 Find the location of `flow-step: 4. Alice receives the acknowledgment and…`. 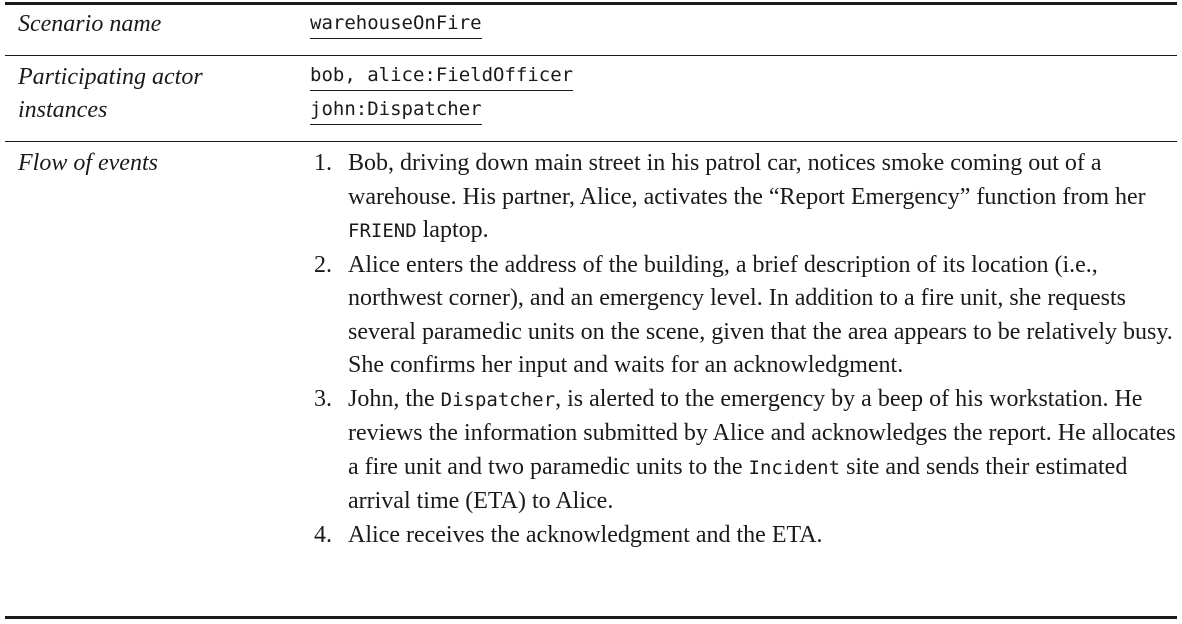

flow-step: 4. Alice receives the acknowledgment and… is located at coordinates (745, 536).